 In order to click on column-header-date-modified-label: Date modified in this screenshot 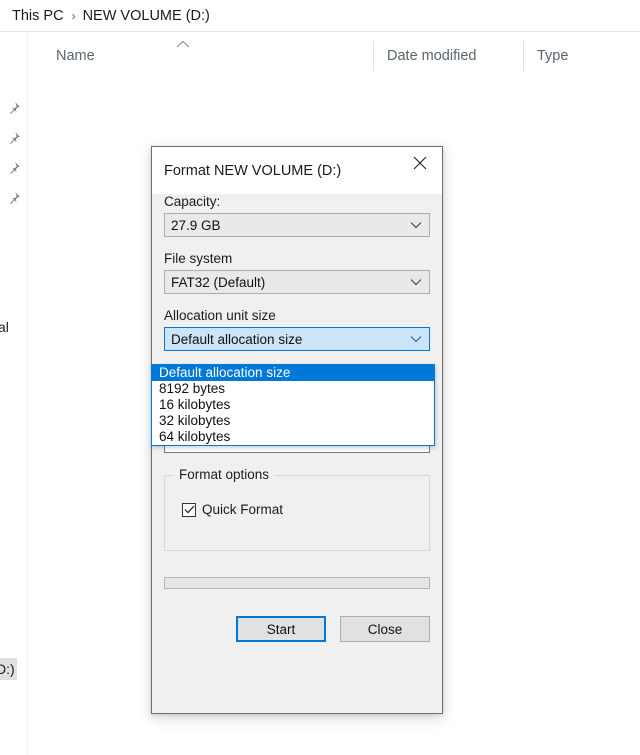, I will do `click(432, 55)`.